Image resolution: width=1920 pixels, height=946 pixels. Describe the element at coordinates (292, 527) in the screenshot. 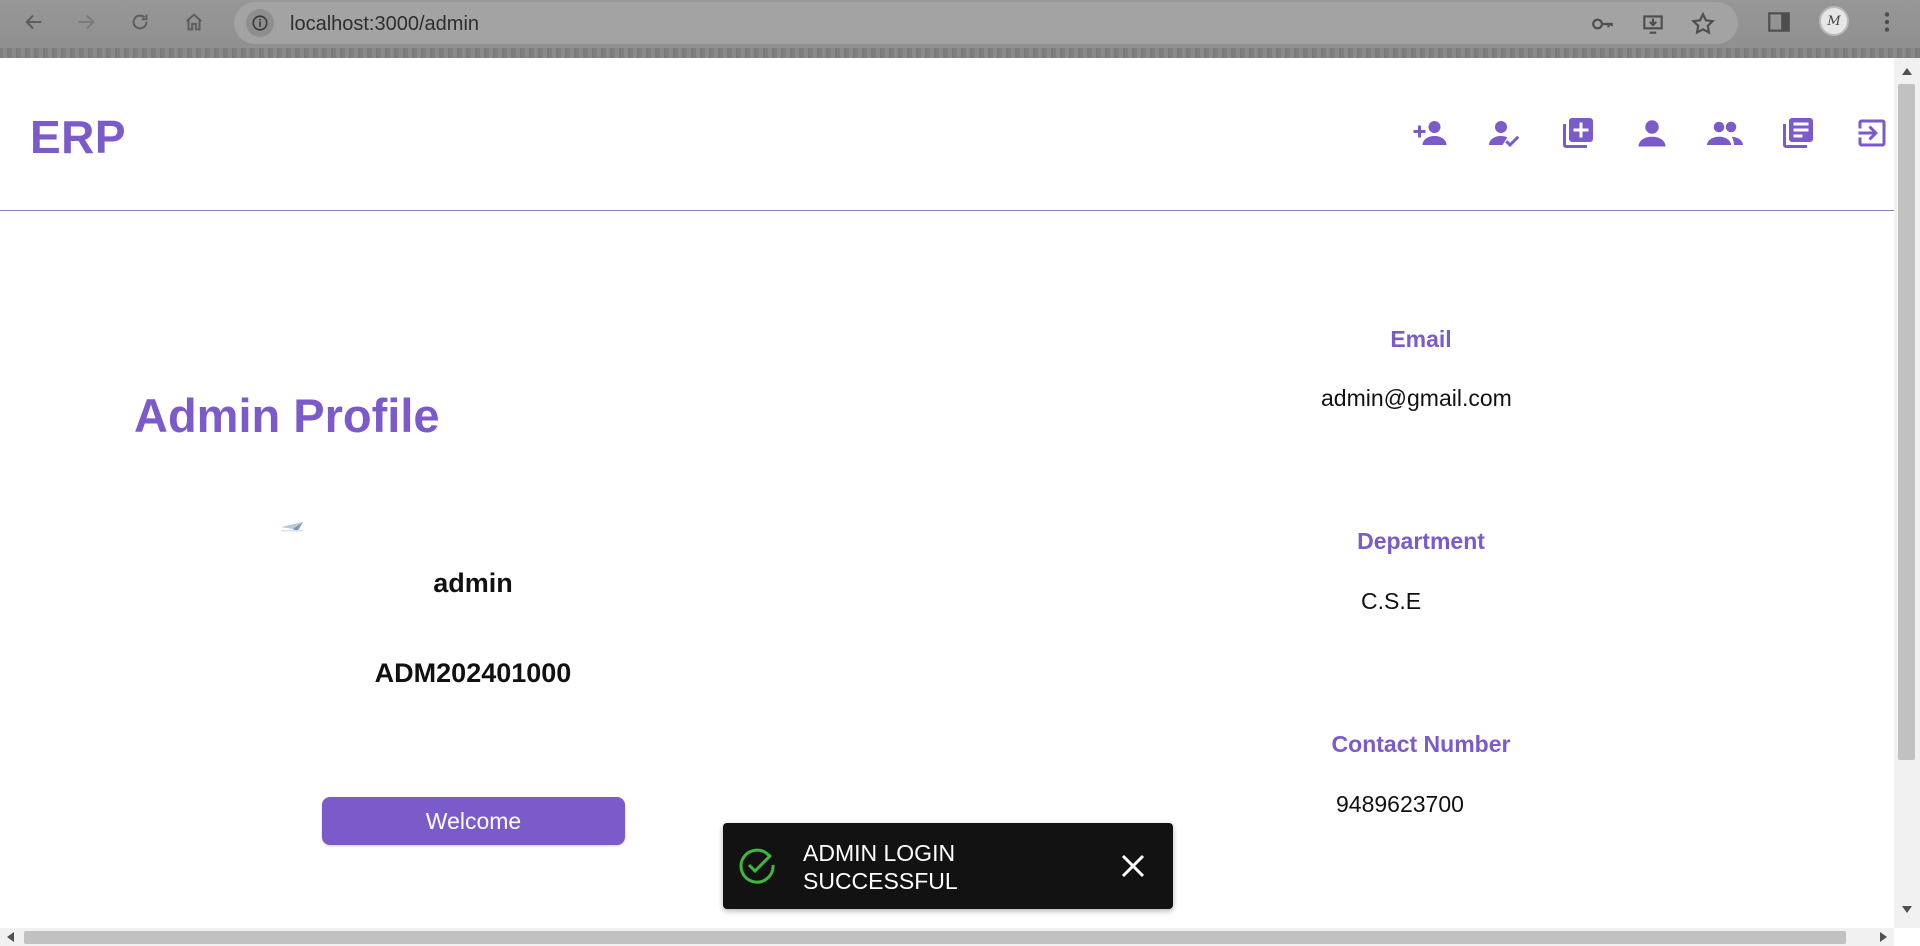

I see `profile-image` at that location.